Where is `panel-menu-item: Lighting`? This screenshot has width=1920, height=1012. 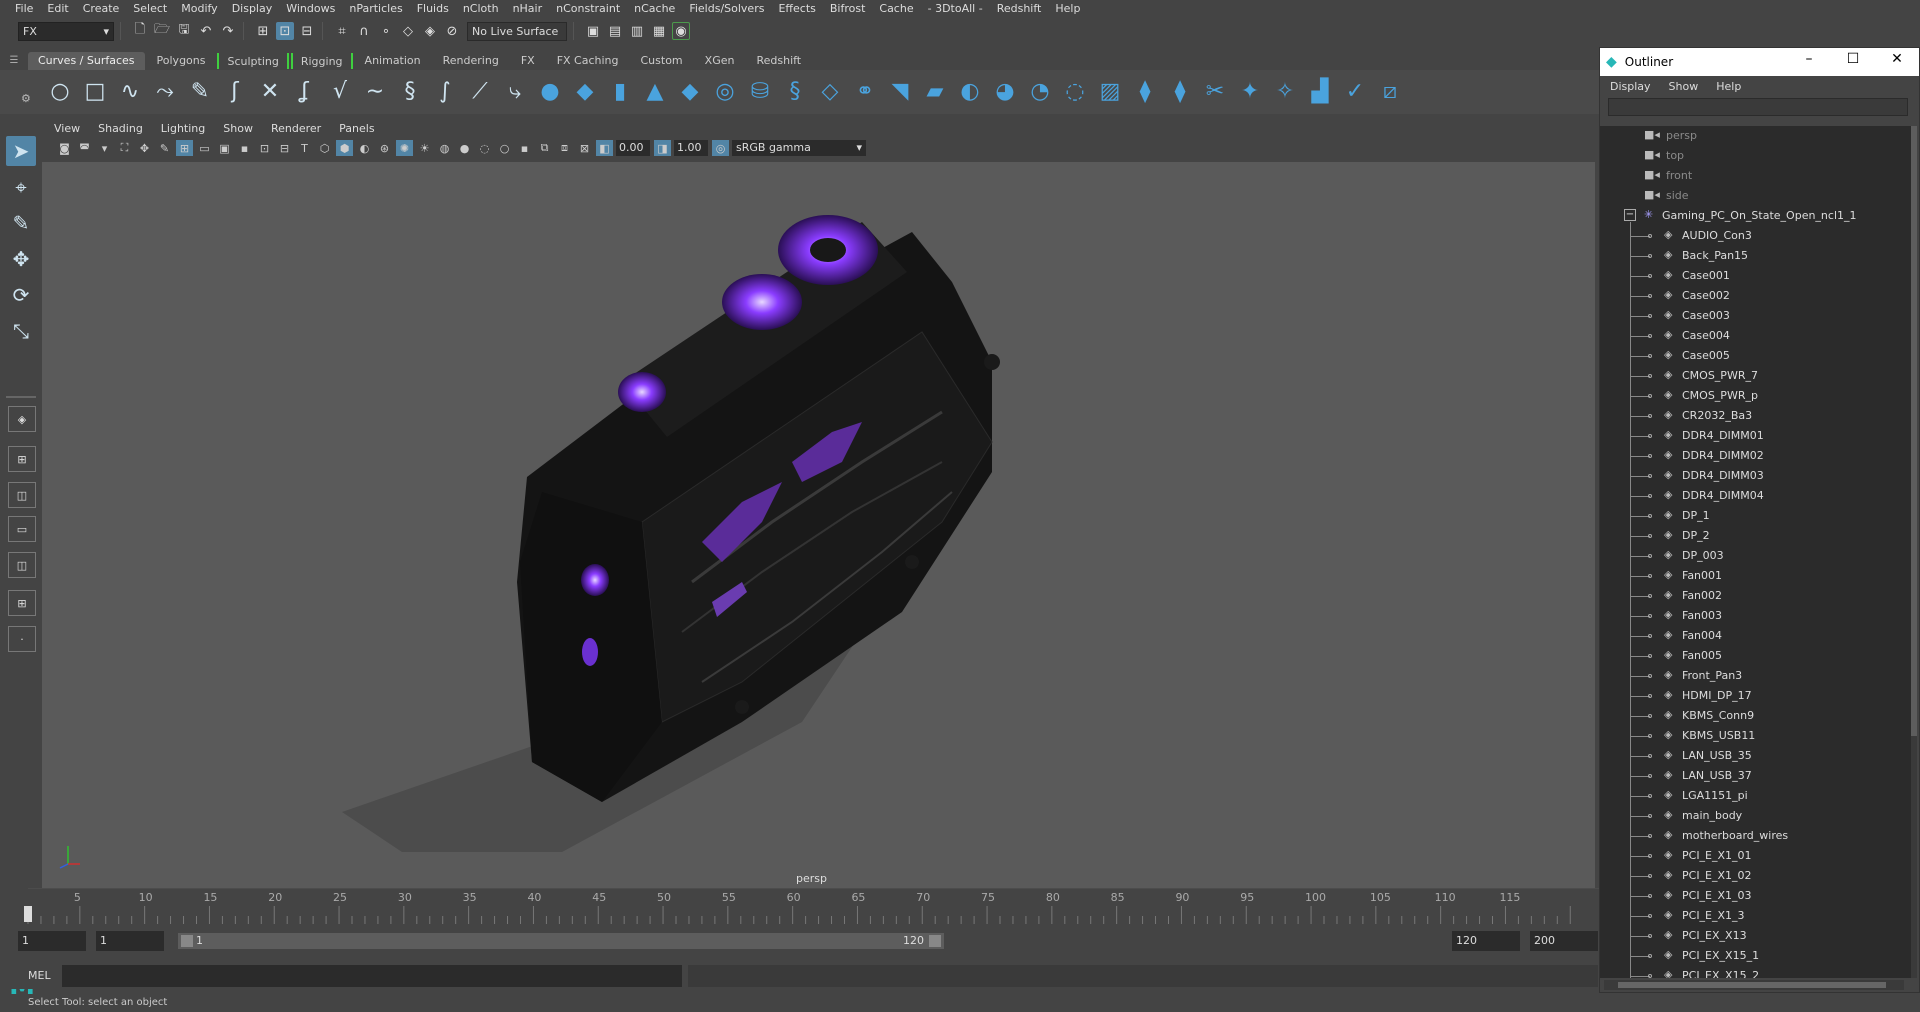
panel-menu-item: Lighting is located at coordinates (183, 128).